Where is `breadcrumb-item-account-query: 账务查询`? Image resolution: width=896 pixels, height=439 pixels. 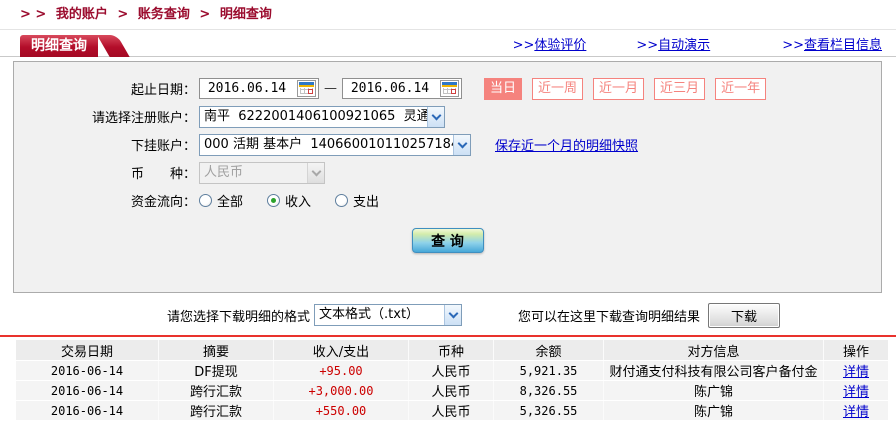
breadcrumb-item-account-query: 账务查询 is located at coordinates (164, 14).